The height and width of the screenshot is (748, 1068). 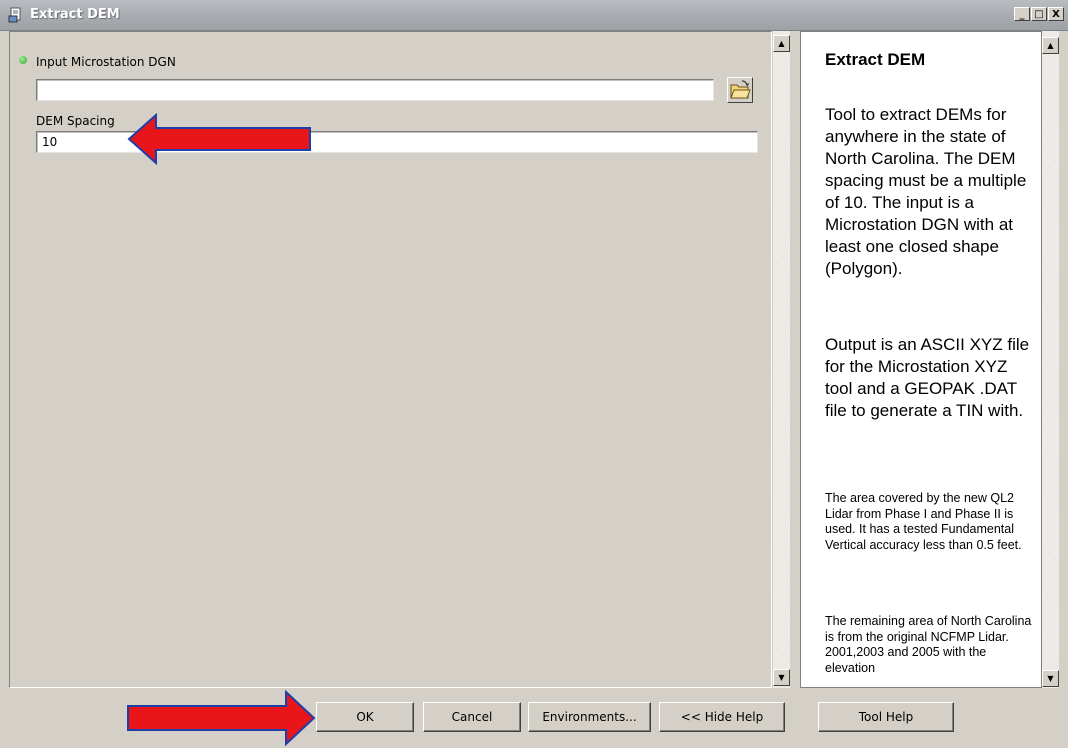 I want to click on right-arrow-annotation-icon, so click(x=221, y=718).